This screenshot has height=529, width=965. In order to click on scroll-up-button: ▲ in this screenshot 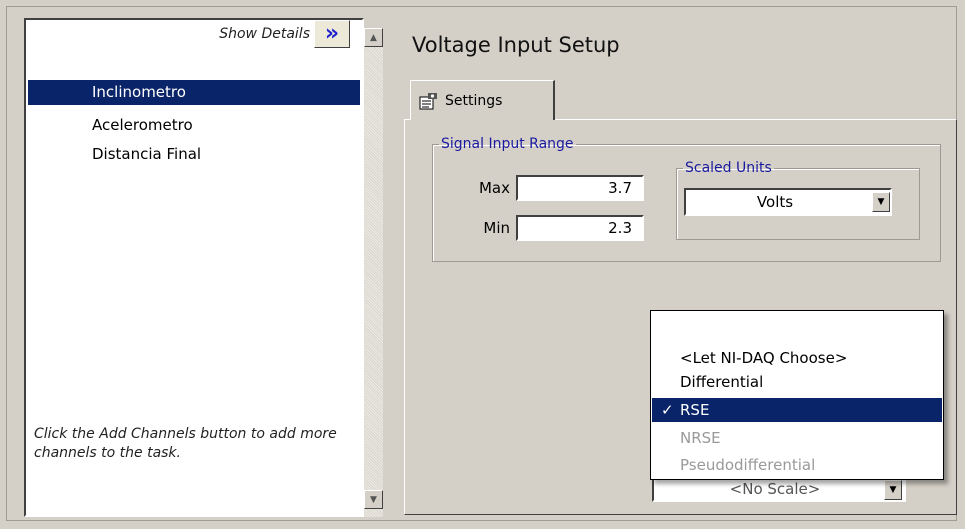, I will do `click(373, 37)`.